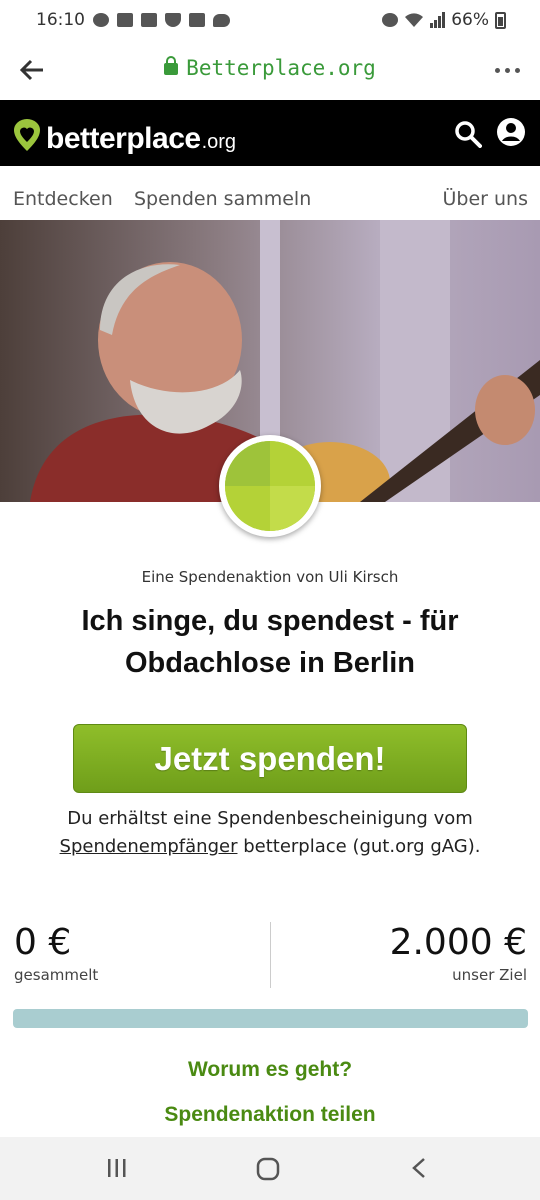  I want to click on whatsapp-icon, so click(101, 20).